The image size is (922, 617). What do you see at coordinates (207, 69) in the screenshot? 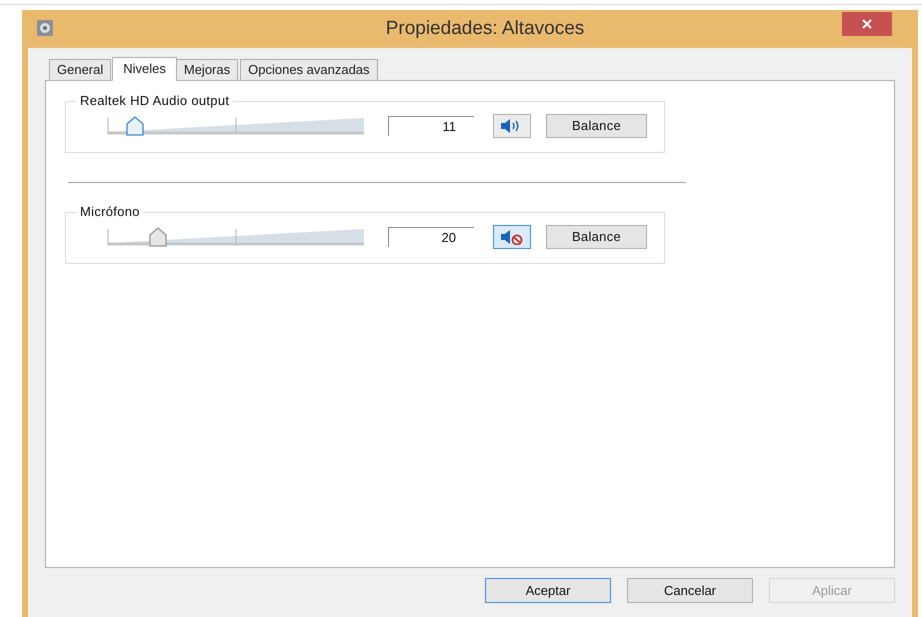
I see `tab: Mejoras` at bounding box center [207, 69].